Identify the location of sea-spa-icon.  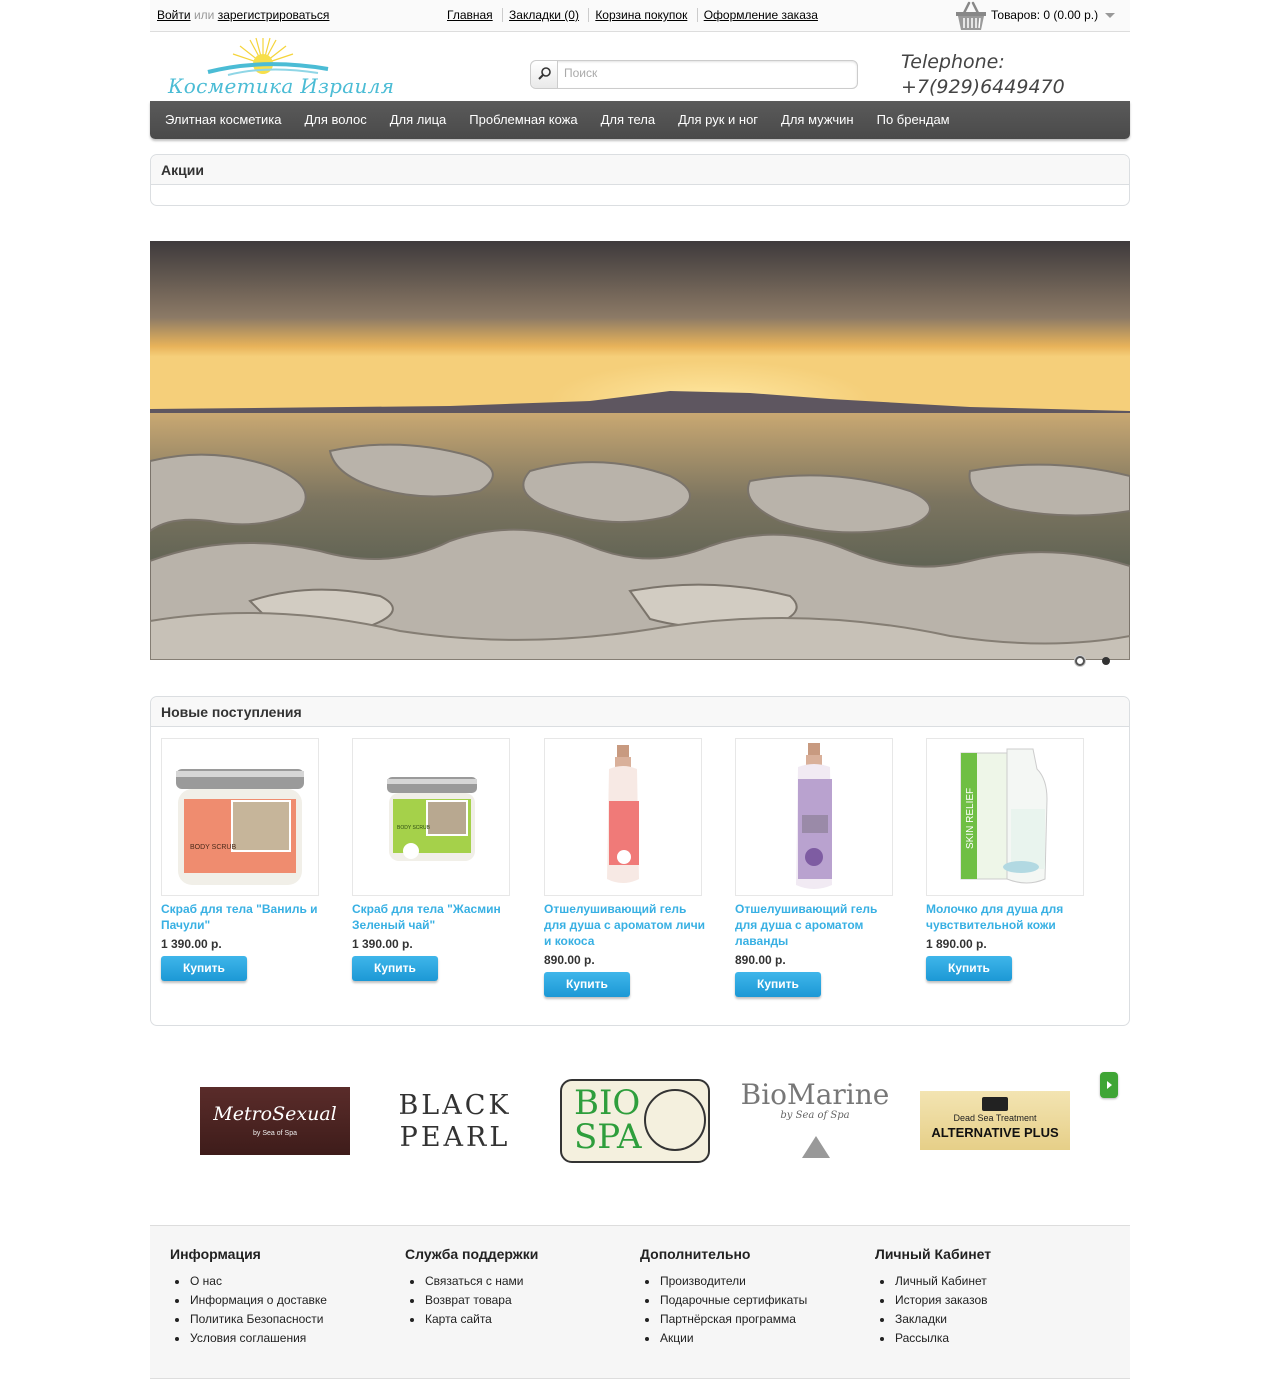
(995, 1104).